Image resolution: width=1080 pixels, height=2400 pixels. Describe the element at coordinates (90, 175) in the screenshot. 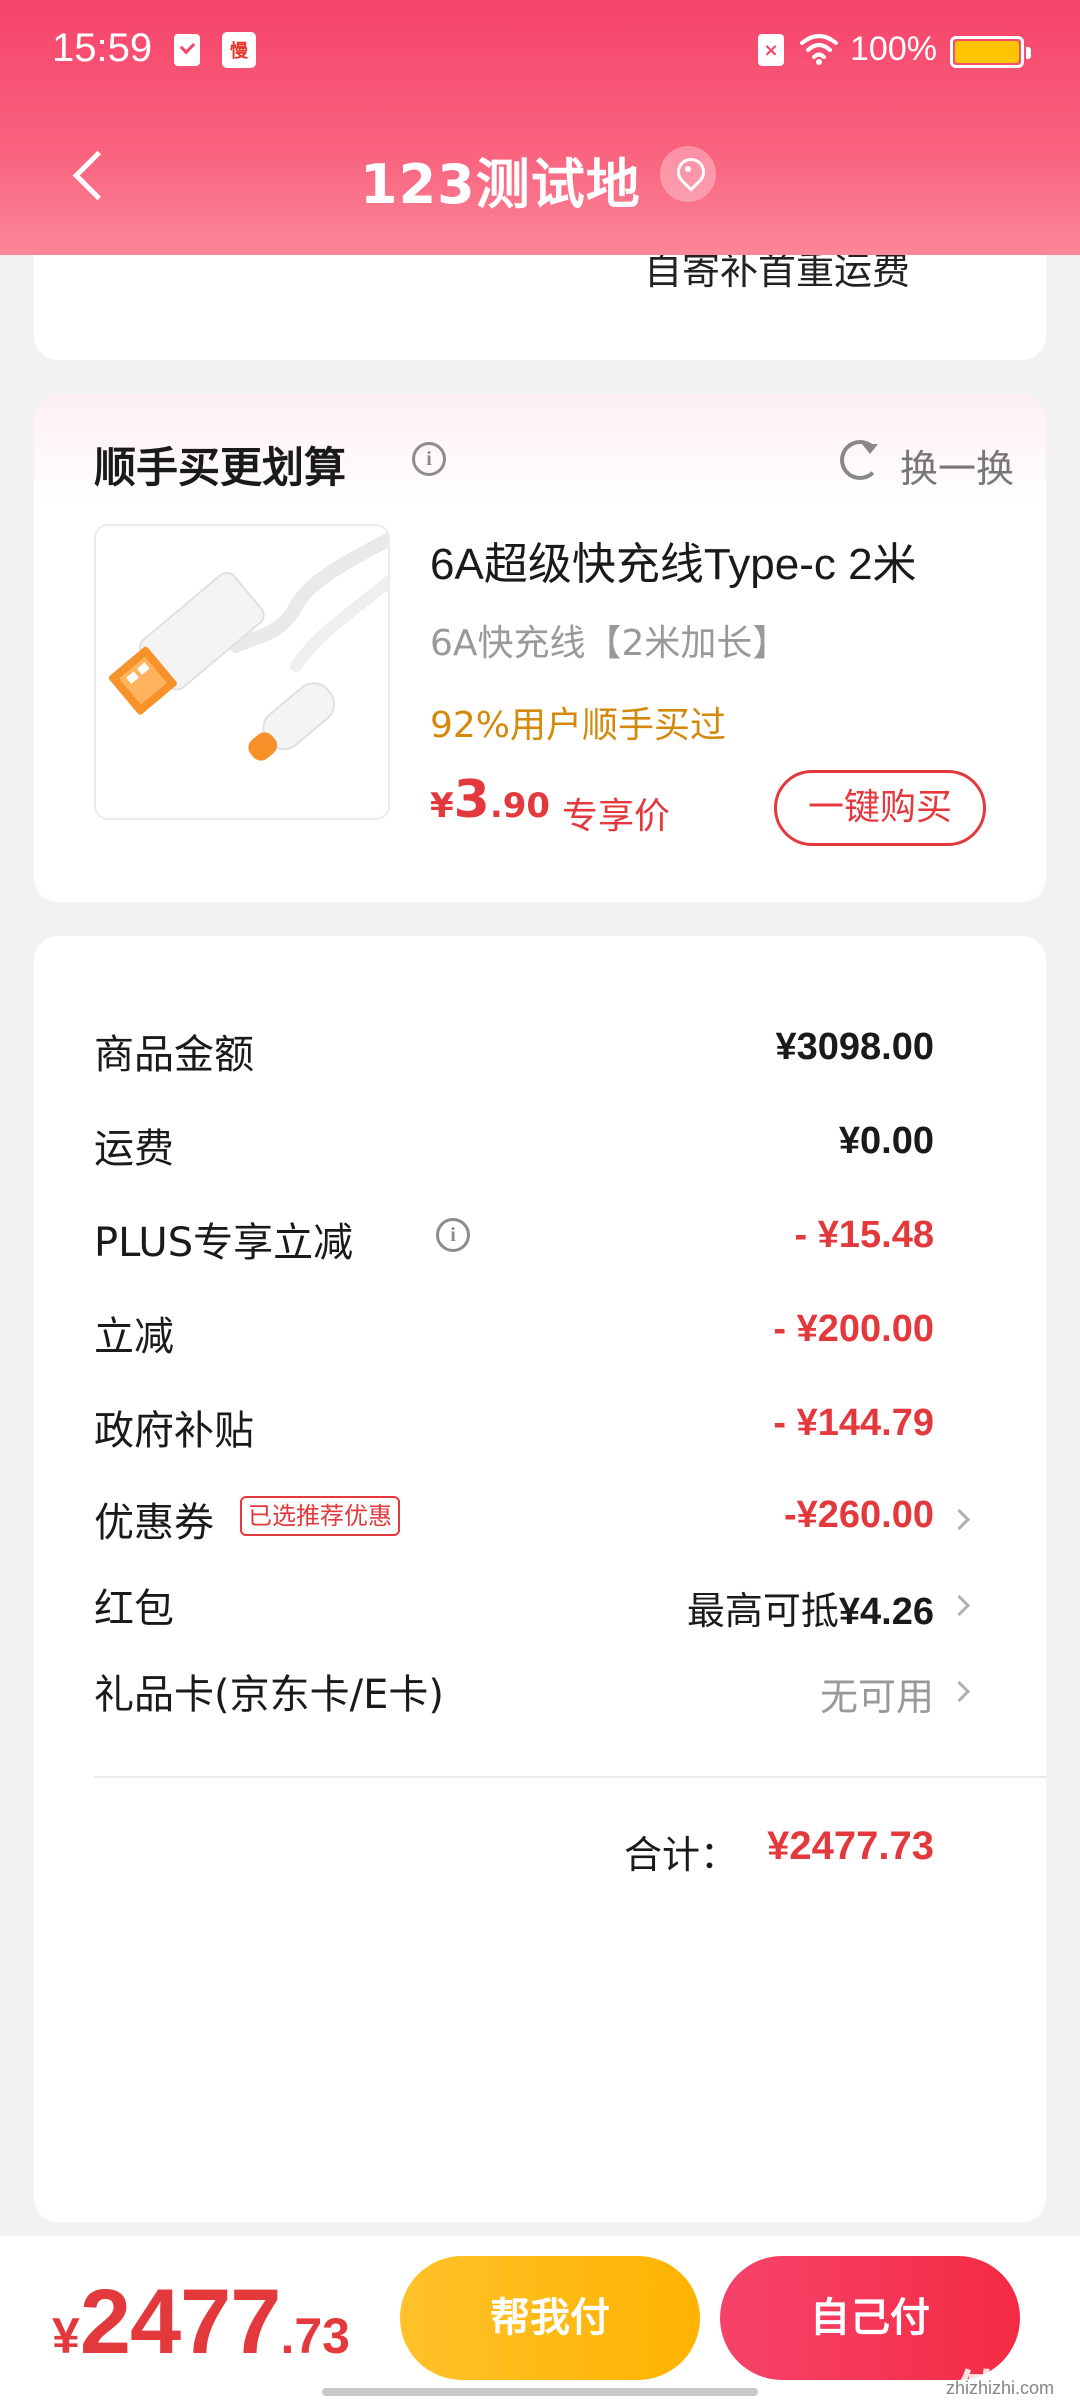

I see `back-icon` at that location.